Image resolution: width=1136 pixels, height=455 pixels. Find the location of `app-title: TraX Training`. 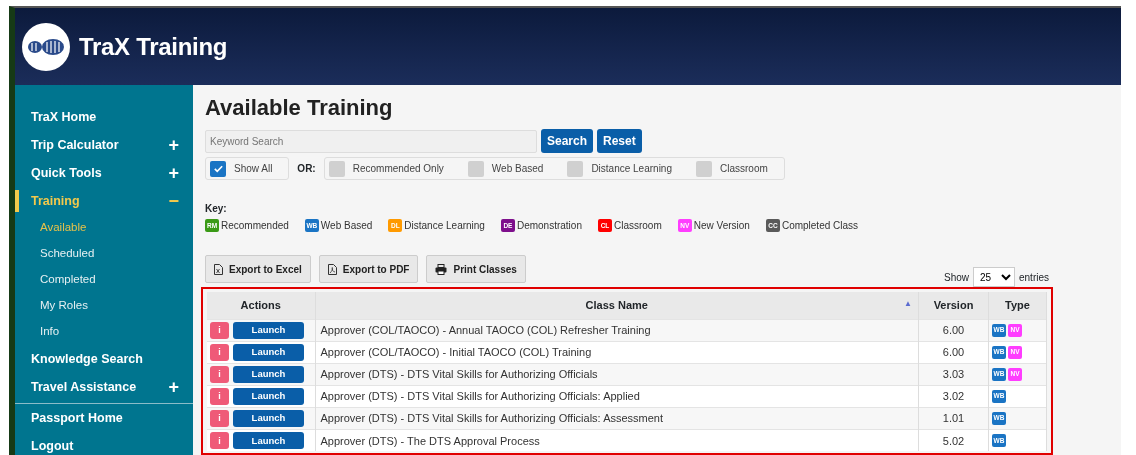

app-title: TraX Training is located at coordinates (153, 46).